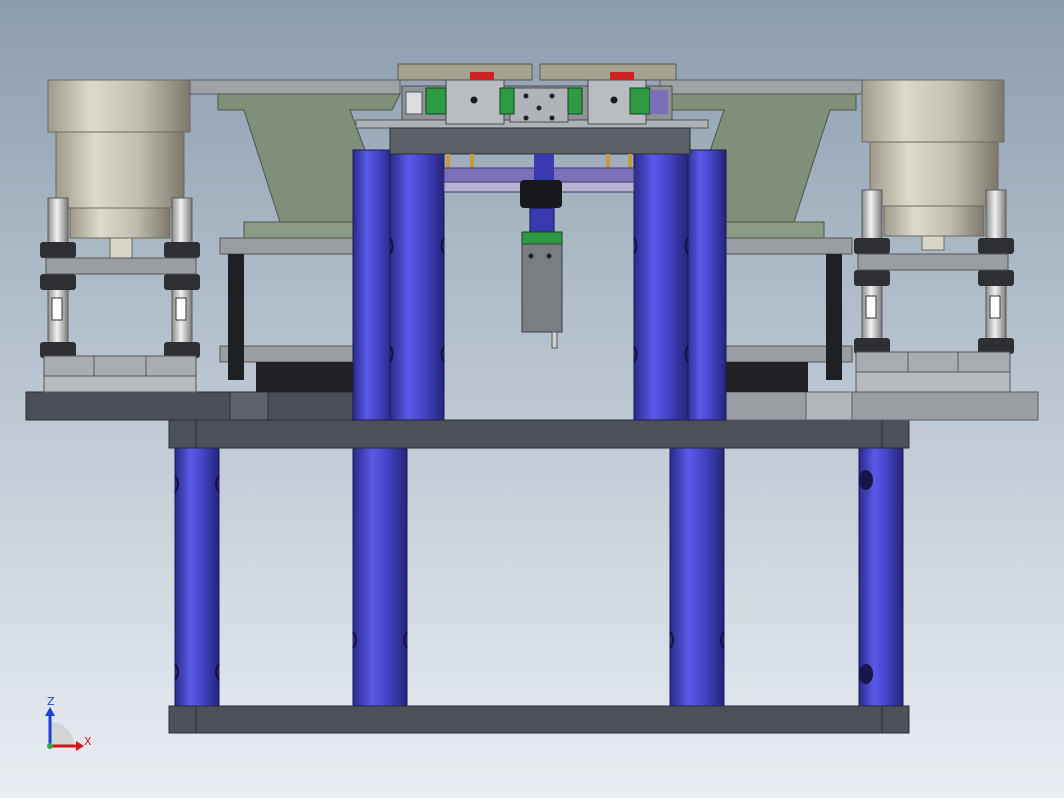  What do you see at coordinates (539, 434) in the screenshot?
I see `middle-plate` at bounding box center [539, 434].